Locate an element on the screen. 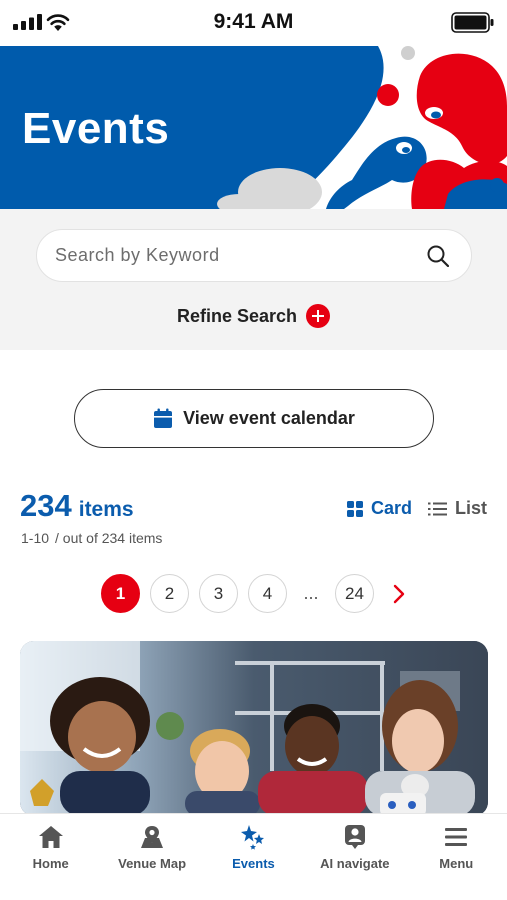 This screenshot has width=507, height=900. ai-person-icon is located at coordinates (354, 837).